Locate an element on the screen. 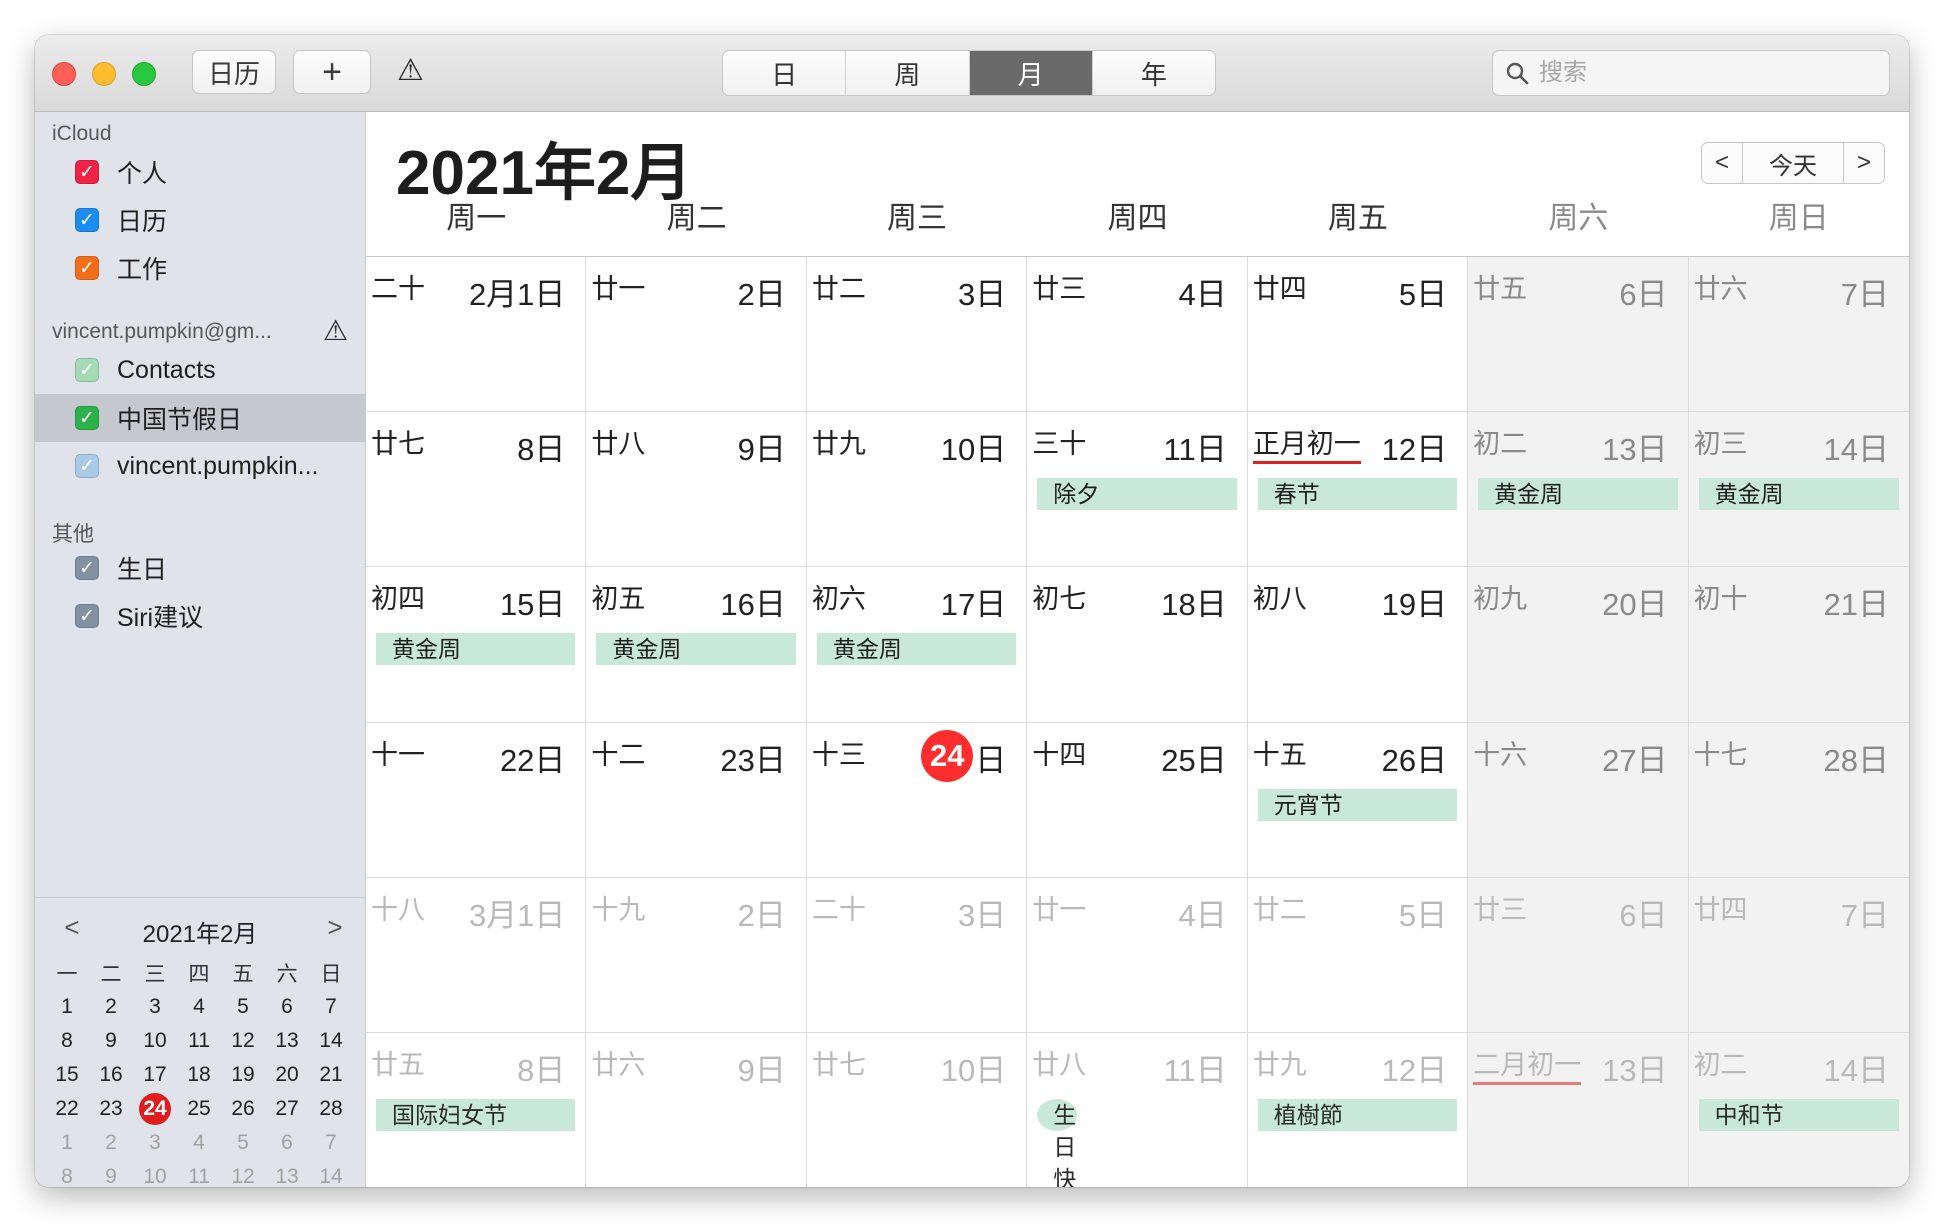  sidebar-calendar-item: ✓ 日历 is located at coordinates (200, 220).